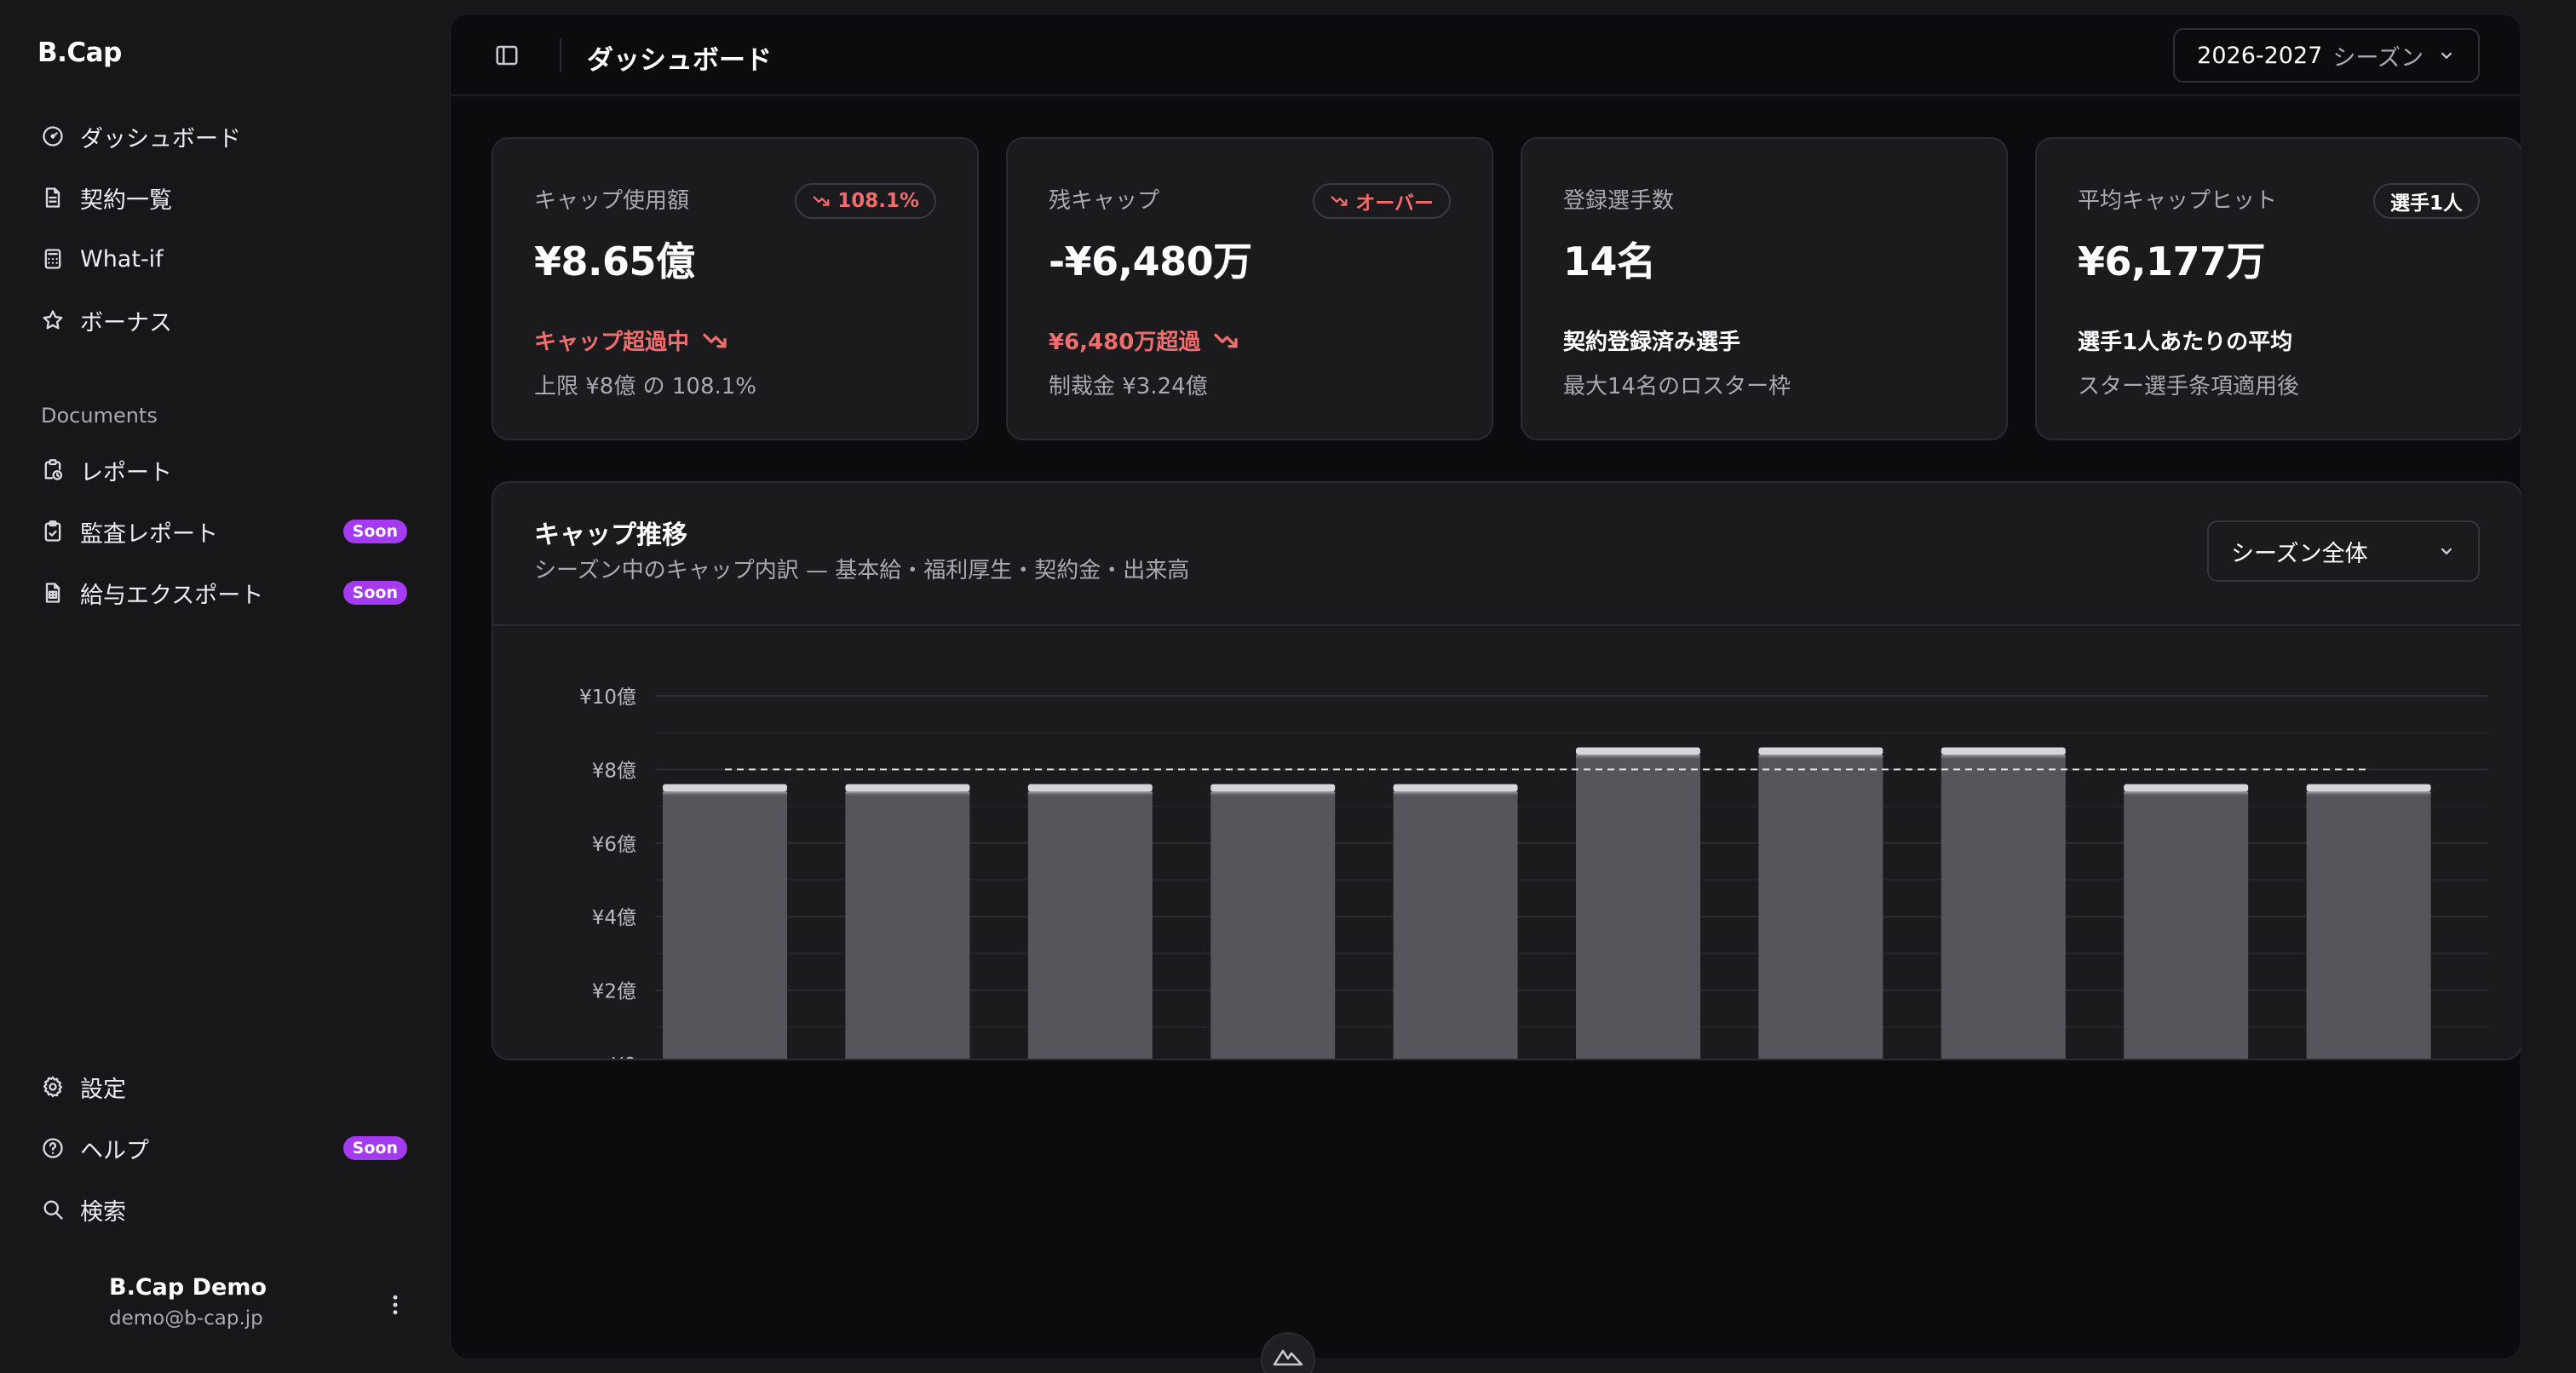  I want to click on card-label: 残キャップ, so click(1104, 201).